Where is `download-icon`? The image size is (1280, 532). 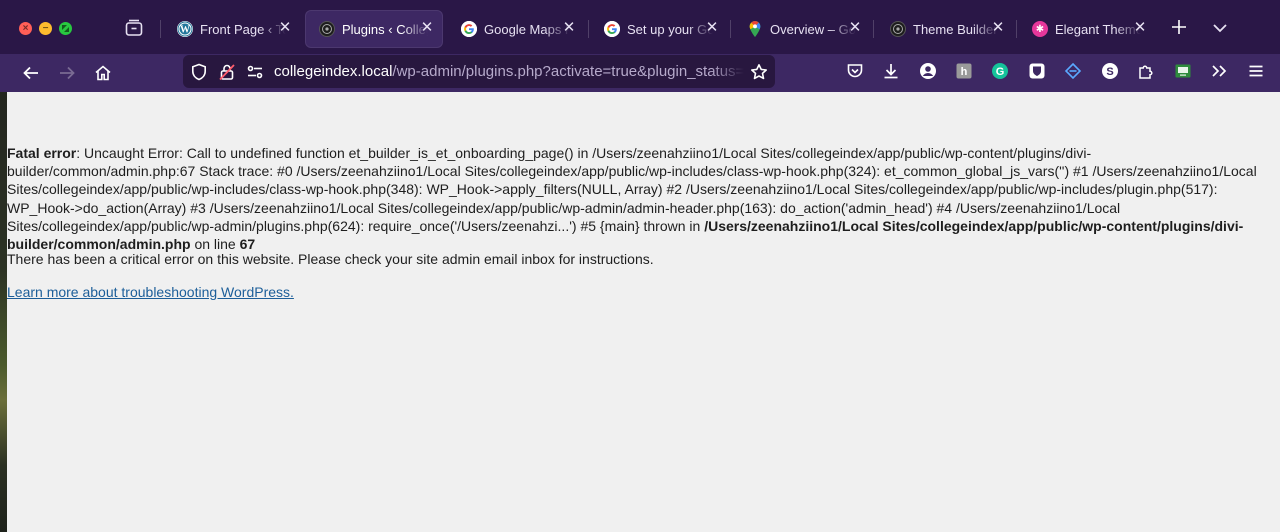
download-icon is located at coordinates (891, 71).